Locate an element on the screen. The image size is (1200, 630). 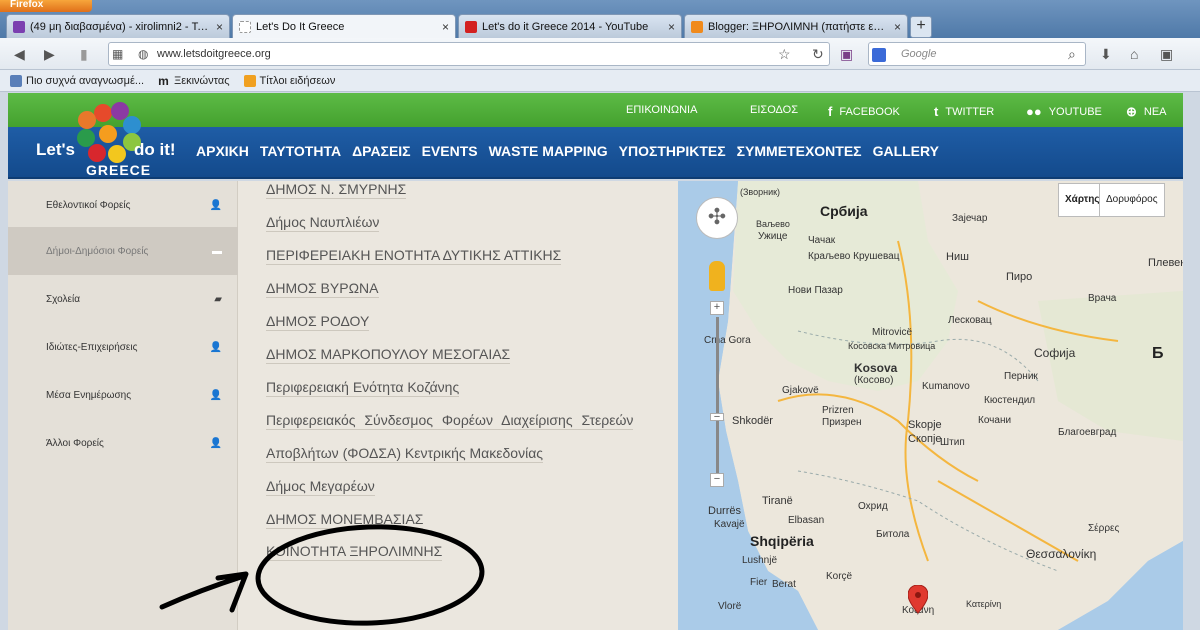
handdrawn-annotation is located at coordinates (322, 575).